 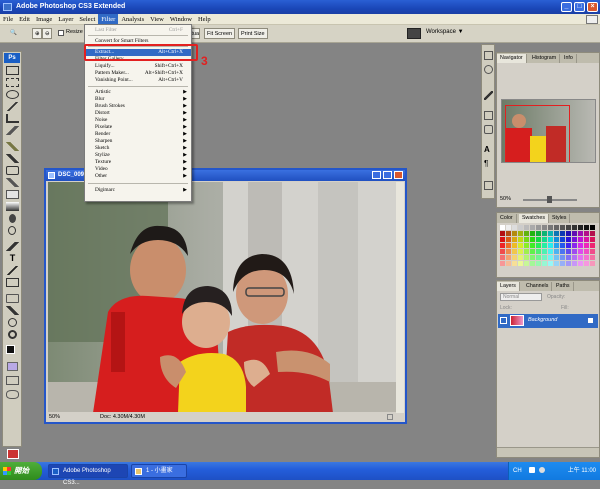 I want to click on tray-volume-icon, so click(x=542, y=470).